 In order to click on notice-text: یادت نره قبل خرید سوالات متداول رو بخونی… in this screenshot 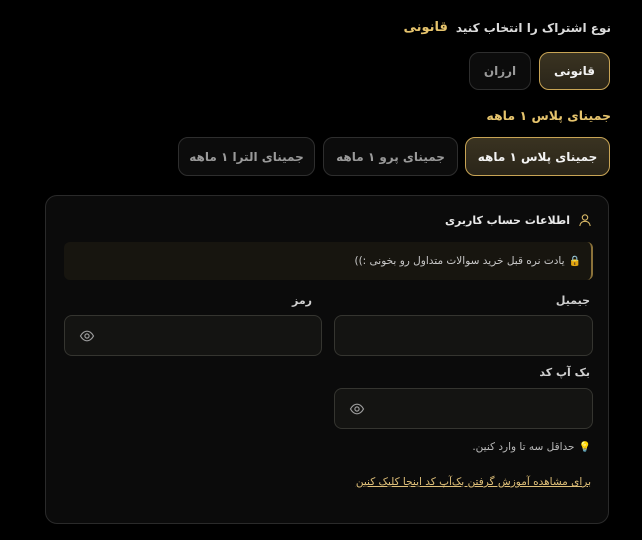, I will do `click(459, 261)`.